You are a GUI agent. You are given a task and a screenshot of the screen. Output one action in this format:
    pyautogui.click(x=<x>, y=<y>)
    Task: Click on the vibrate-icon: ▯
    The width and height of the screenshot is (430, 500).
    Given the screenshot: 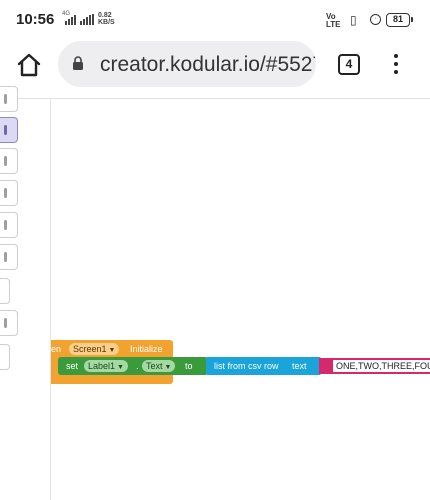 What is the action you would take?
    pyautogui.click(x=353, y=20)
    